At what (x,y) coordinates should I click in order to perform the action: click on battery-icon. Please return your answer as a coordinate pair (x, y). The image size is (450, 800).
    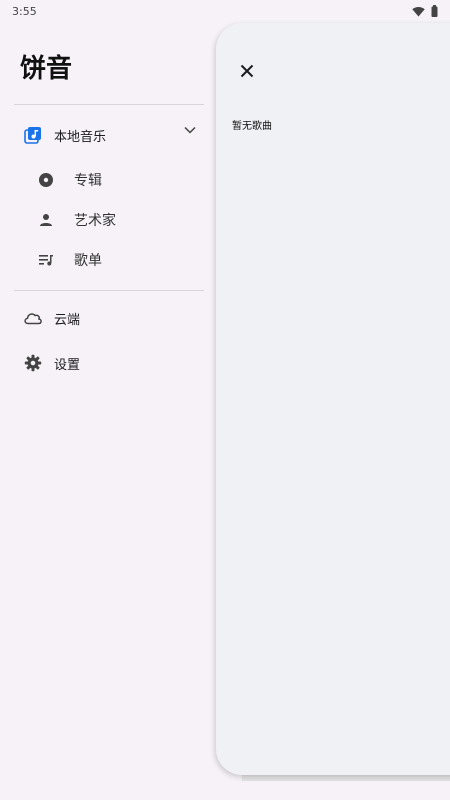
    Looking at the image, I should click on (434, 11).